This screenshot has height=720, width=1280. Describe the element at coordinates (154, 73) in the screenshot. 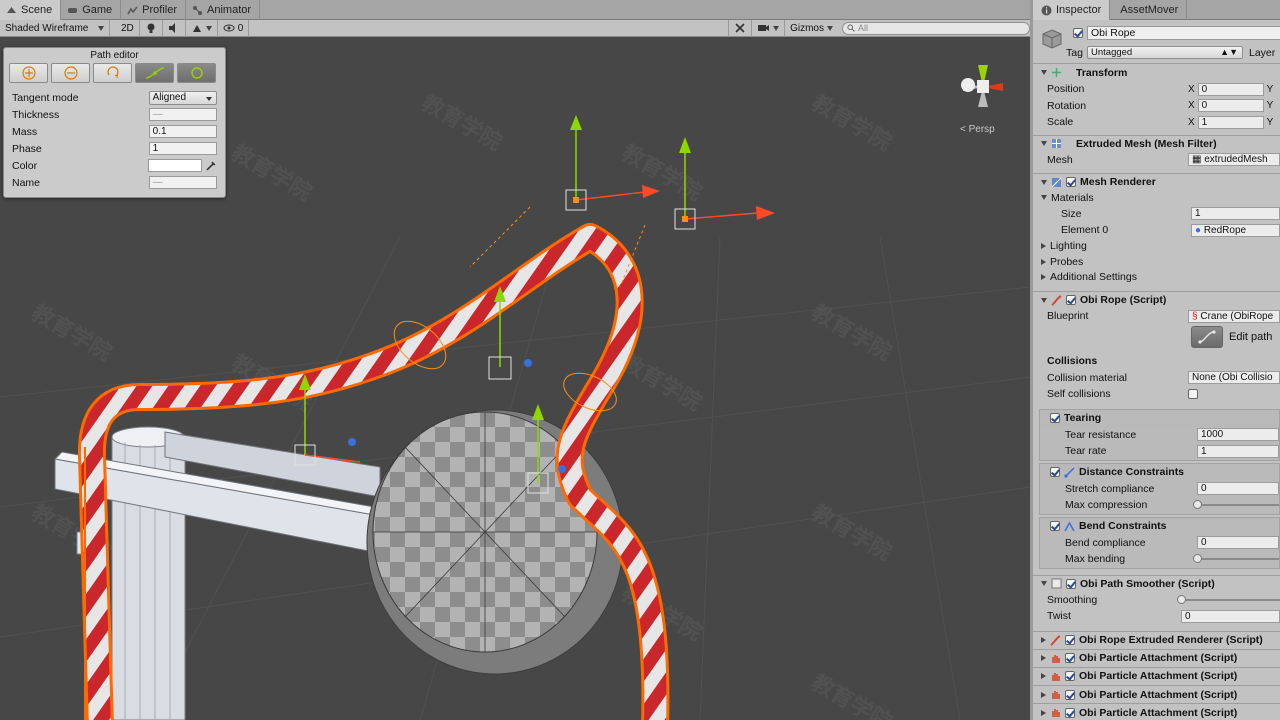

I see `tangent-mode-button` at that location.